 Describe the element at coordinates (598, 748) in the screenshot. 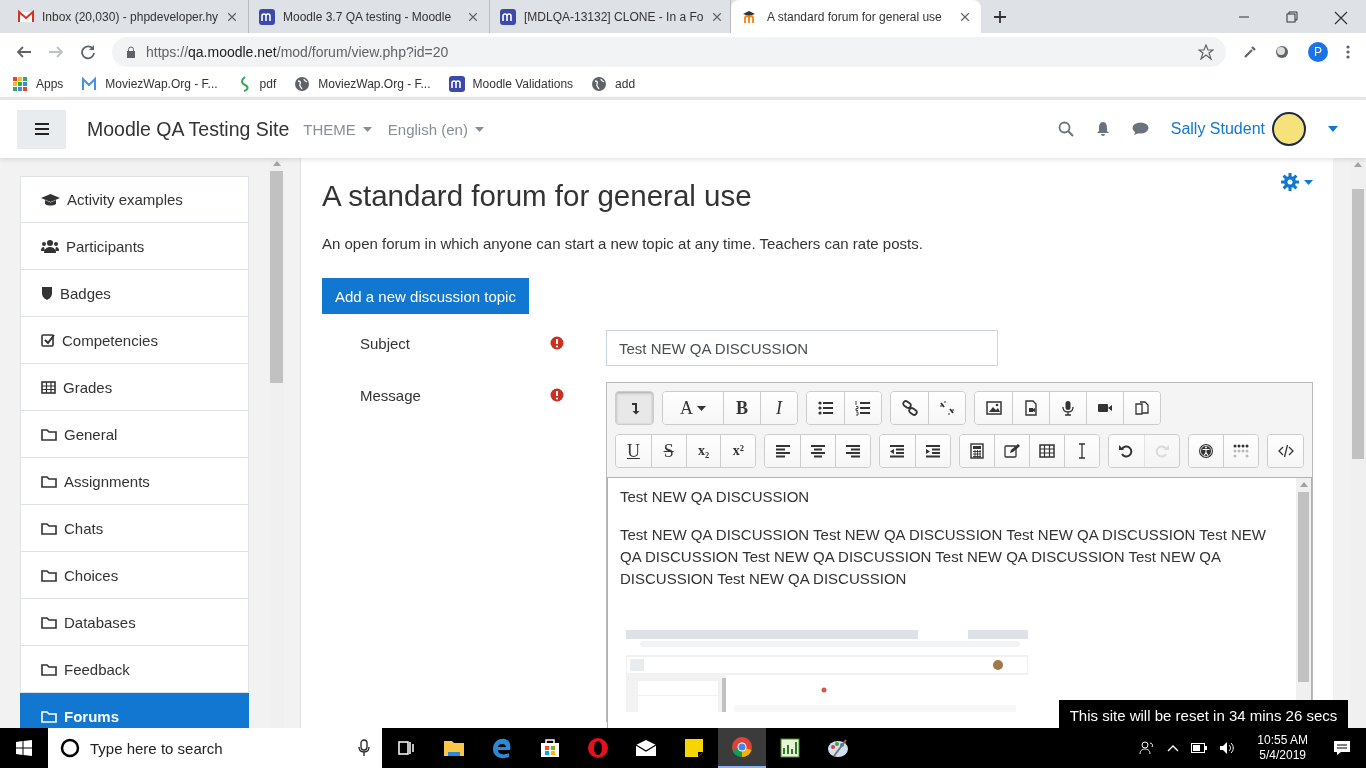

I see `opera-icon` at that location.